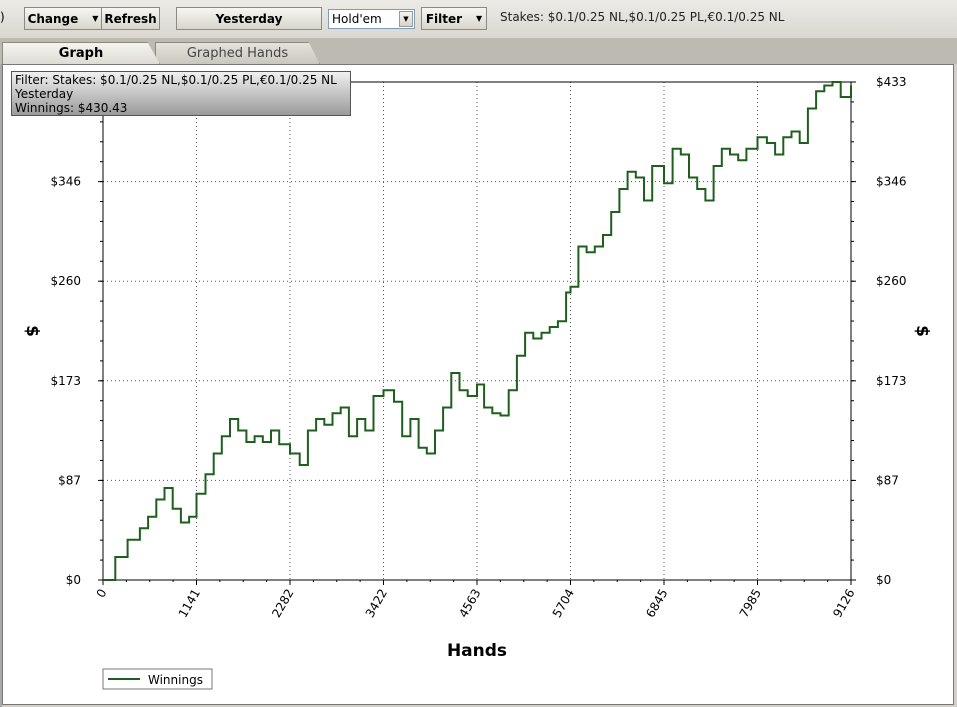 The height and width of the screenshot is (707, 957). I want to click on y-tick-label-right: $260, so click(891, 281).